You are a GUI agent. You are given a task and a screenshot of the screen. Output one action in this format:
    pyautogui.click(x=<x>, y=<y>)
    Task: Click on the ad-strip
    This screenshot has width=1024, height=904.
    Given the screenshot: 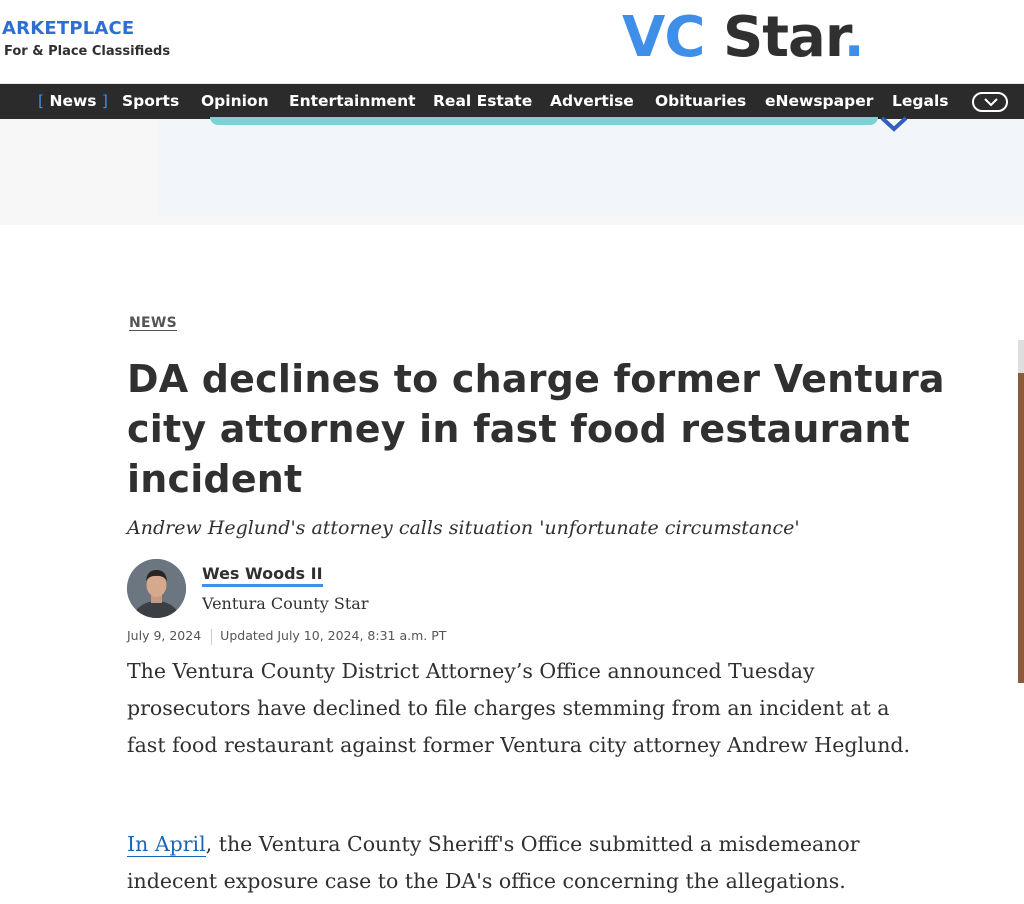 What is the action you would take?
    pyautogui.click(x=544, y=121)
    